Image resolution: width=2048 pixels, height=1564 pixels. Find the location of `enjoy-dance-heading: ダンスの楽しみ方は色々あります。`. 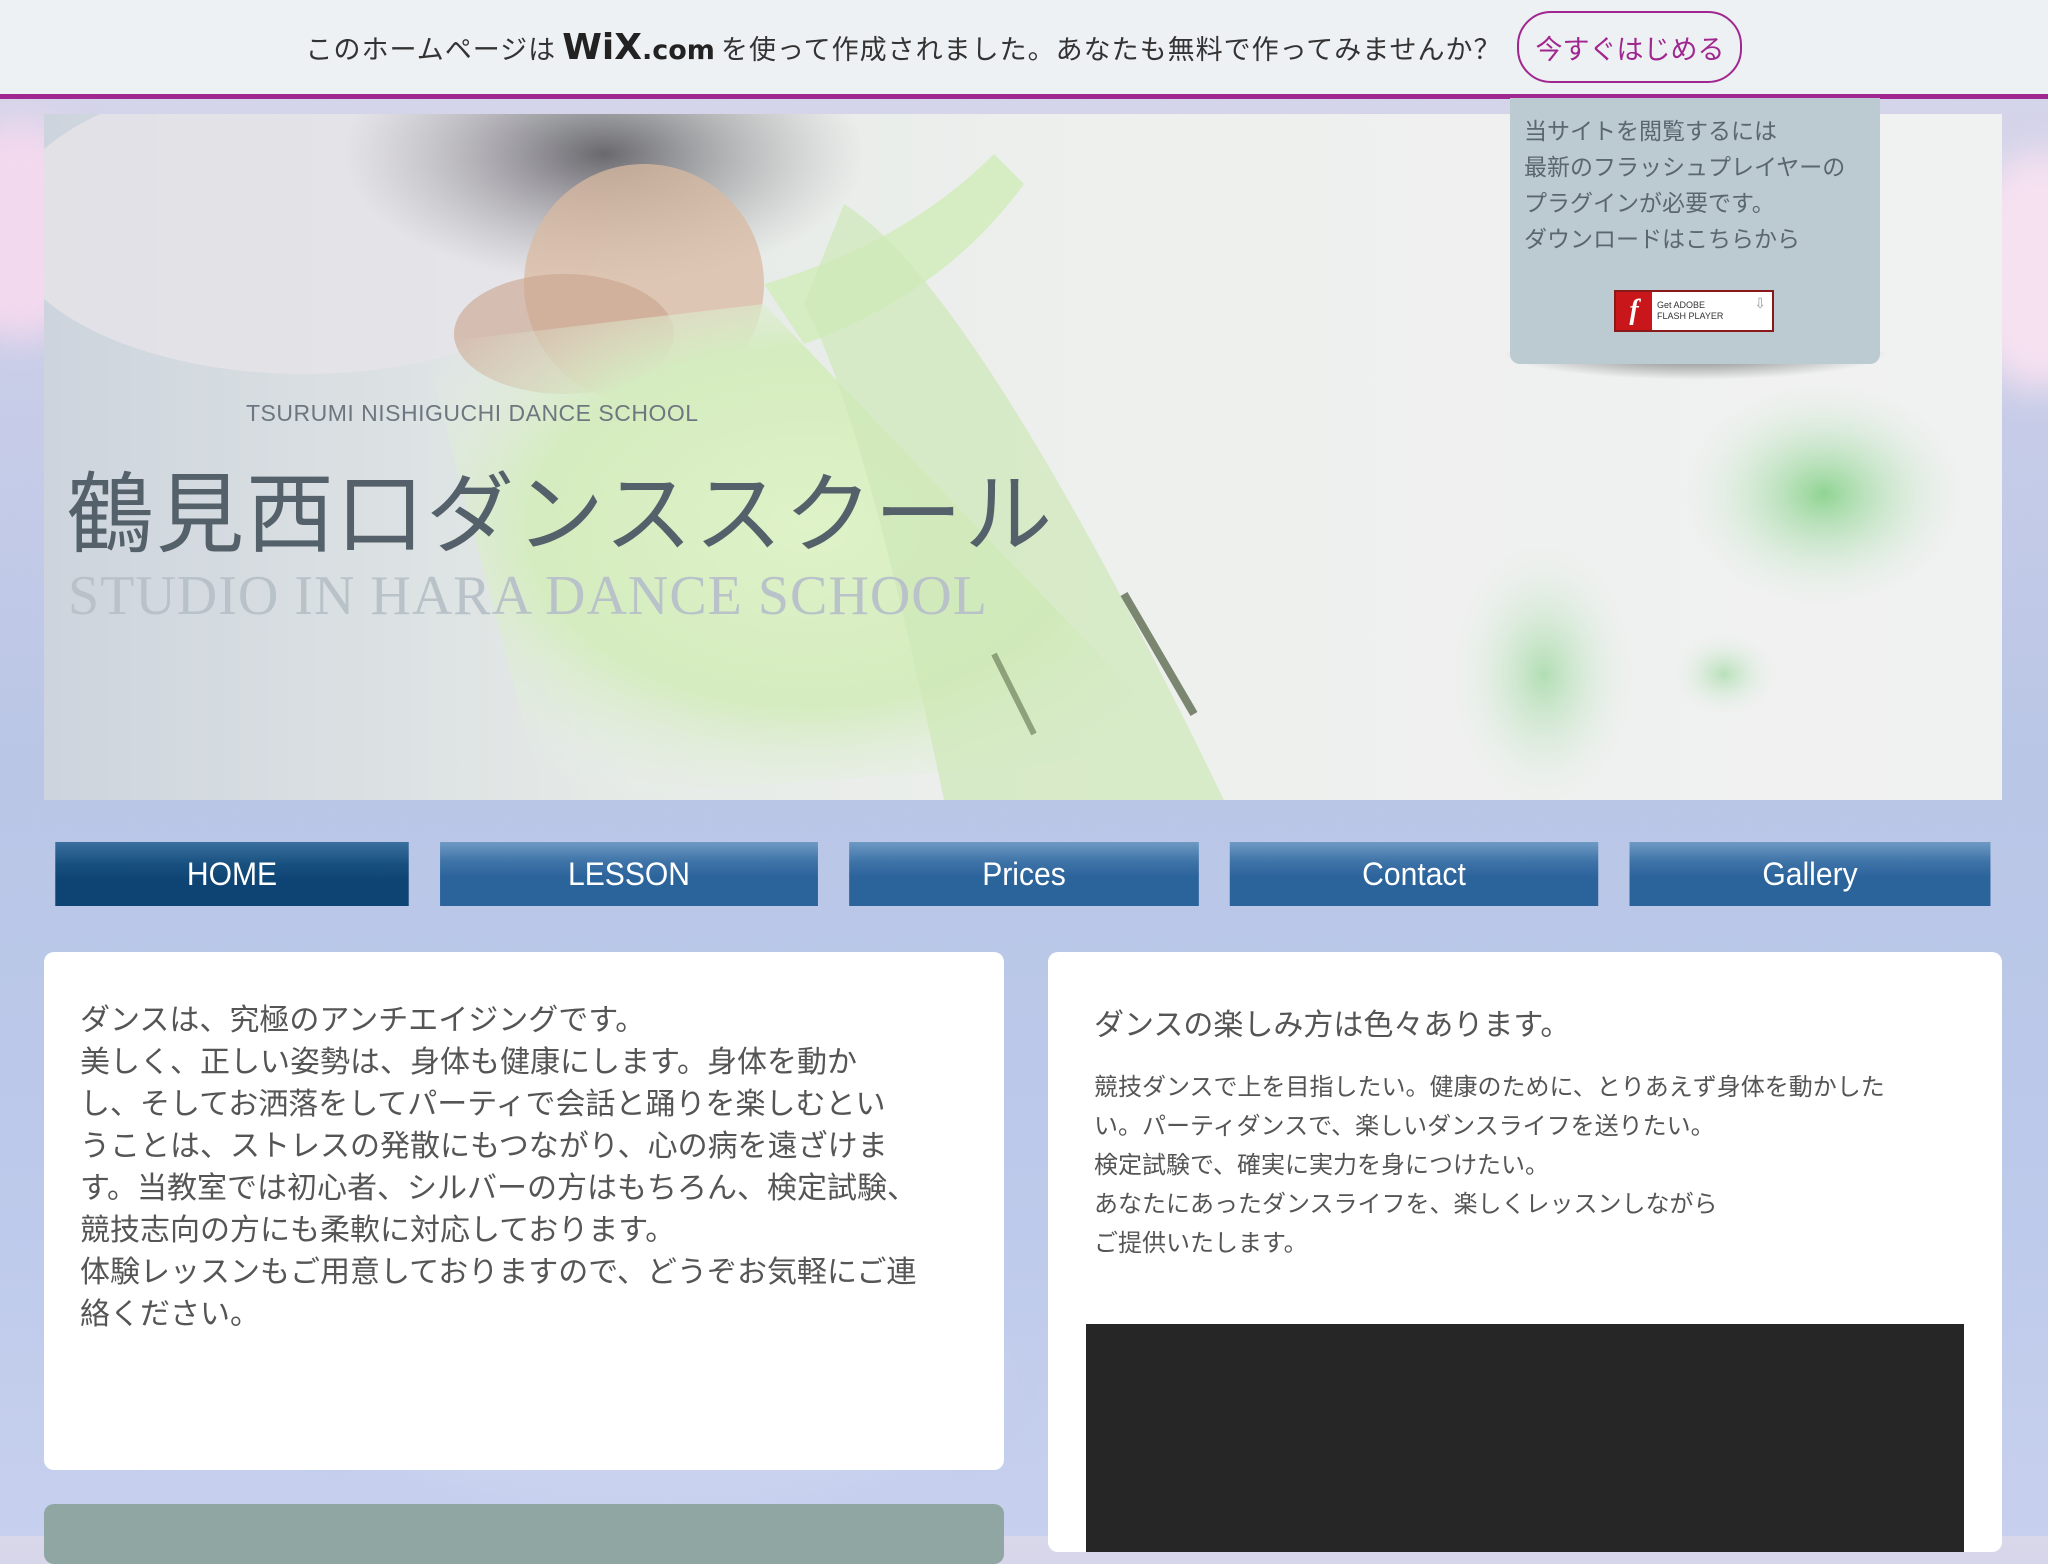

enjoy-dance-heading: ダンスの楽しみ方は色々あります。 is located at coordinates (1332, 1025).